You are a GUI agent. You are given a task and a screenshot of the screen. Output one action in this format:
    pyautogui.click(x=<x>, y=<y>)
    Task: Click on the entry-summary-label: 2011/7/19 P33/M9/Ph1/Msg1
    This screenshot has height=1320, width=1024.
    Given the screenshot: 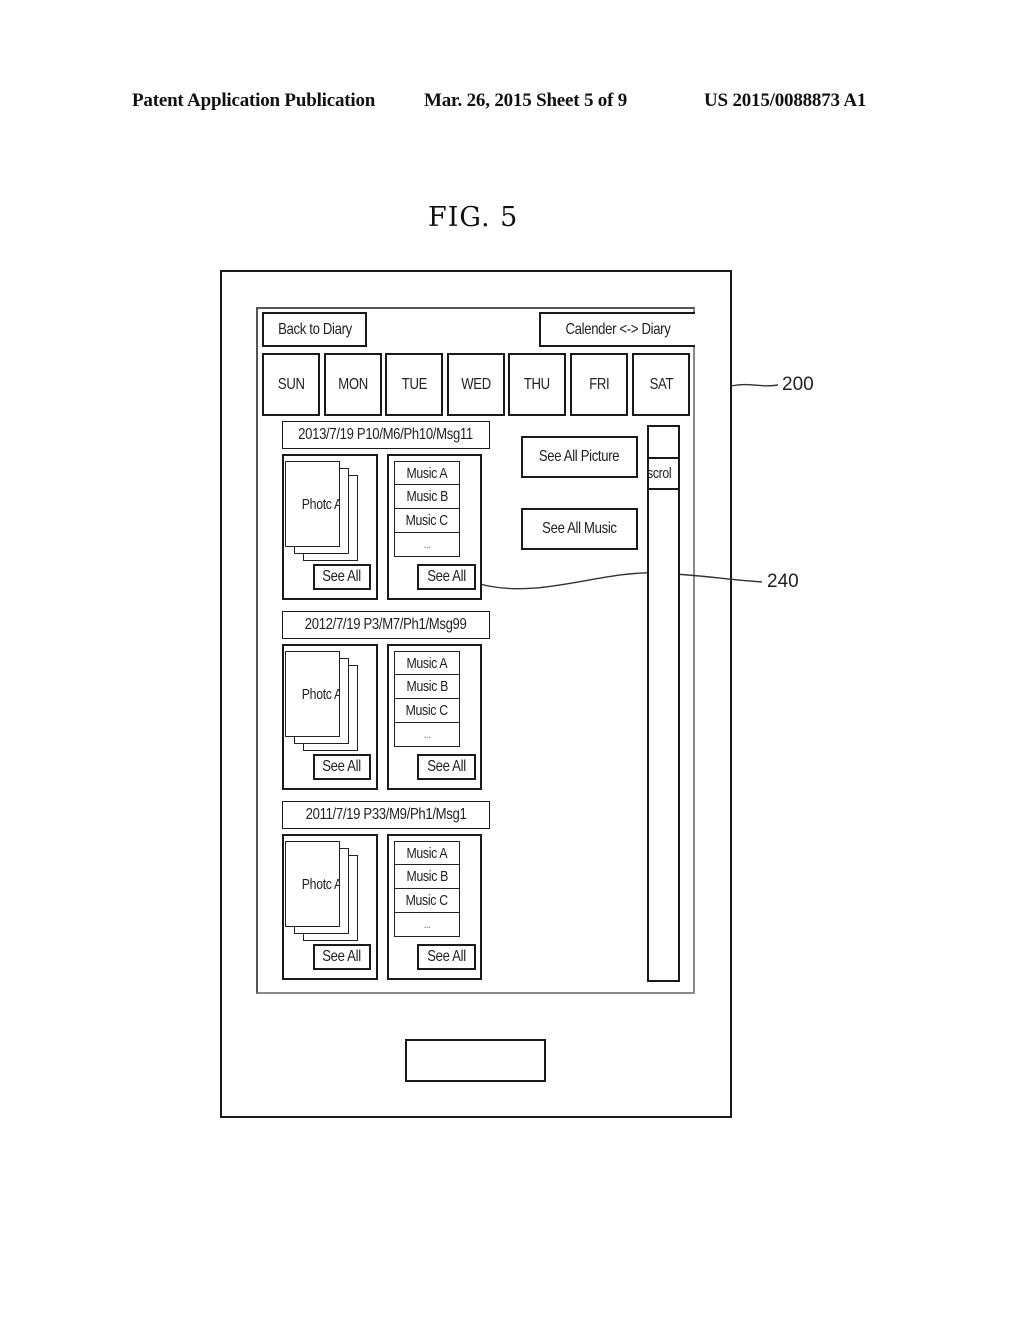 What is the action you would take?
    pyautogui.click(x=386, y=814)
    